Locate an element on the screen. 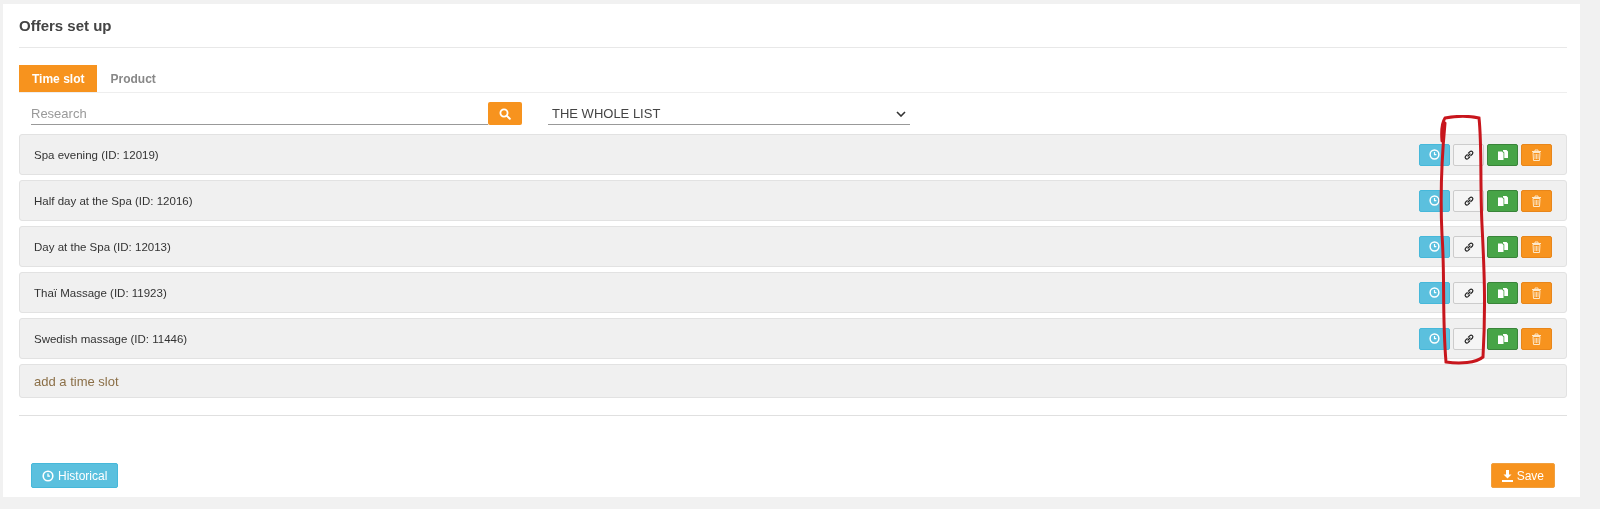 The height and width of the screenshot is (509, 1600). search-icon is located at coordinates (505, 113).